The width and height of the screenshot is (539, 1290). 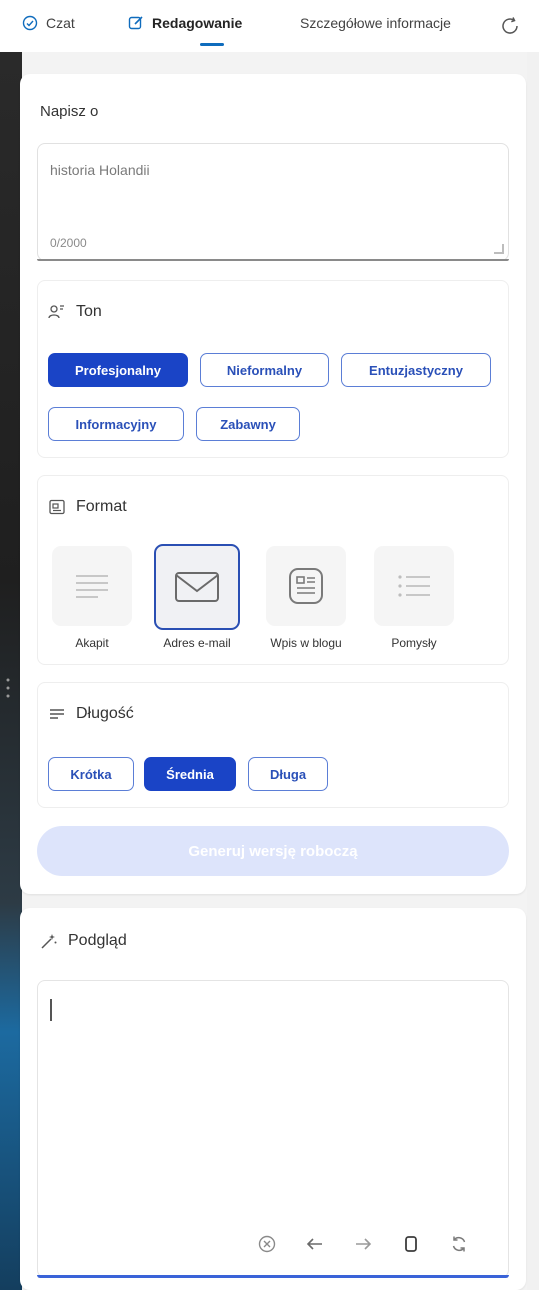 What do you see at coordinates (68, 243) in the screenshot?
I see `character-counter: 0/2000` at bounding box center [68, 243].